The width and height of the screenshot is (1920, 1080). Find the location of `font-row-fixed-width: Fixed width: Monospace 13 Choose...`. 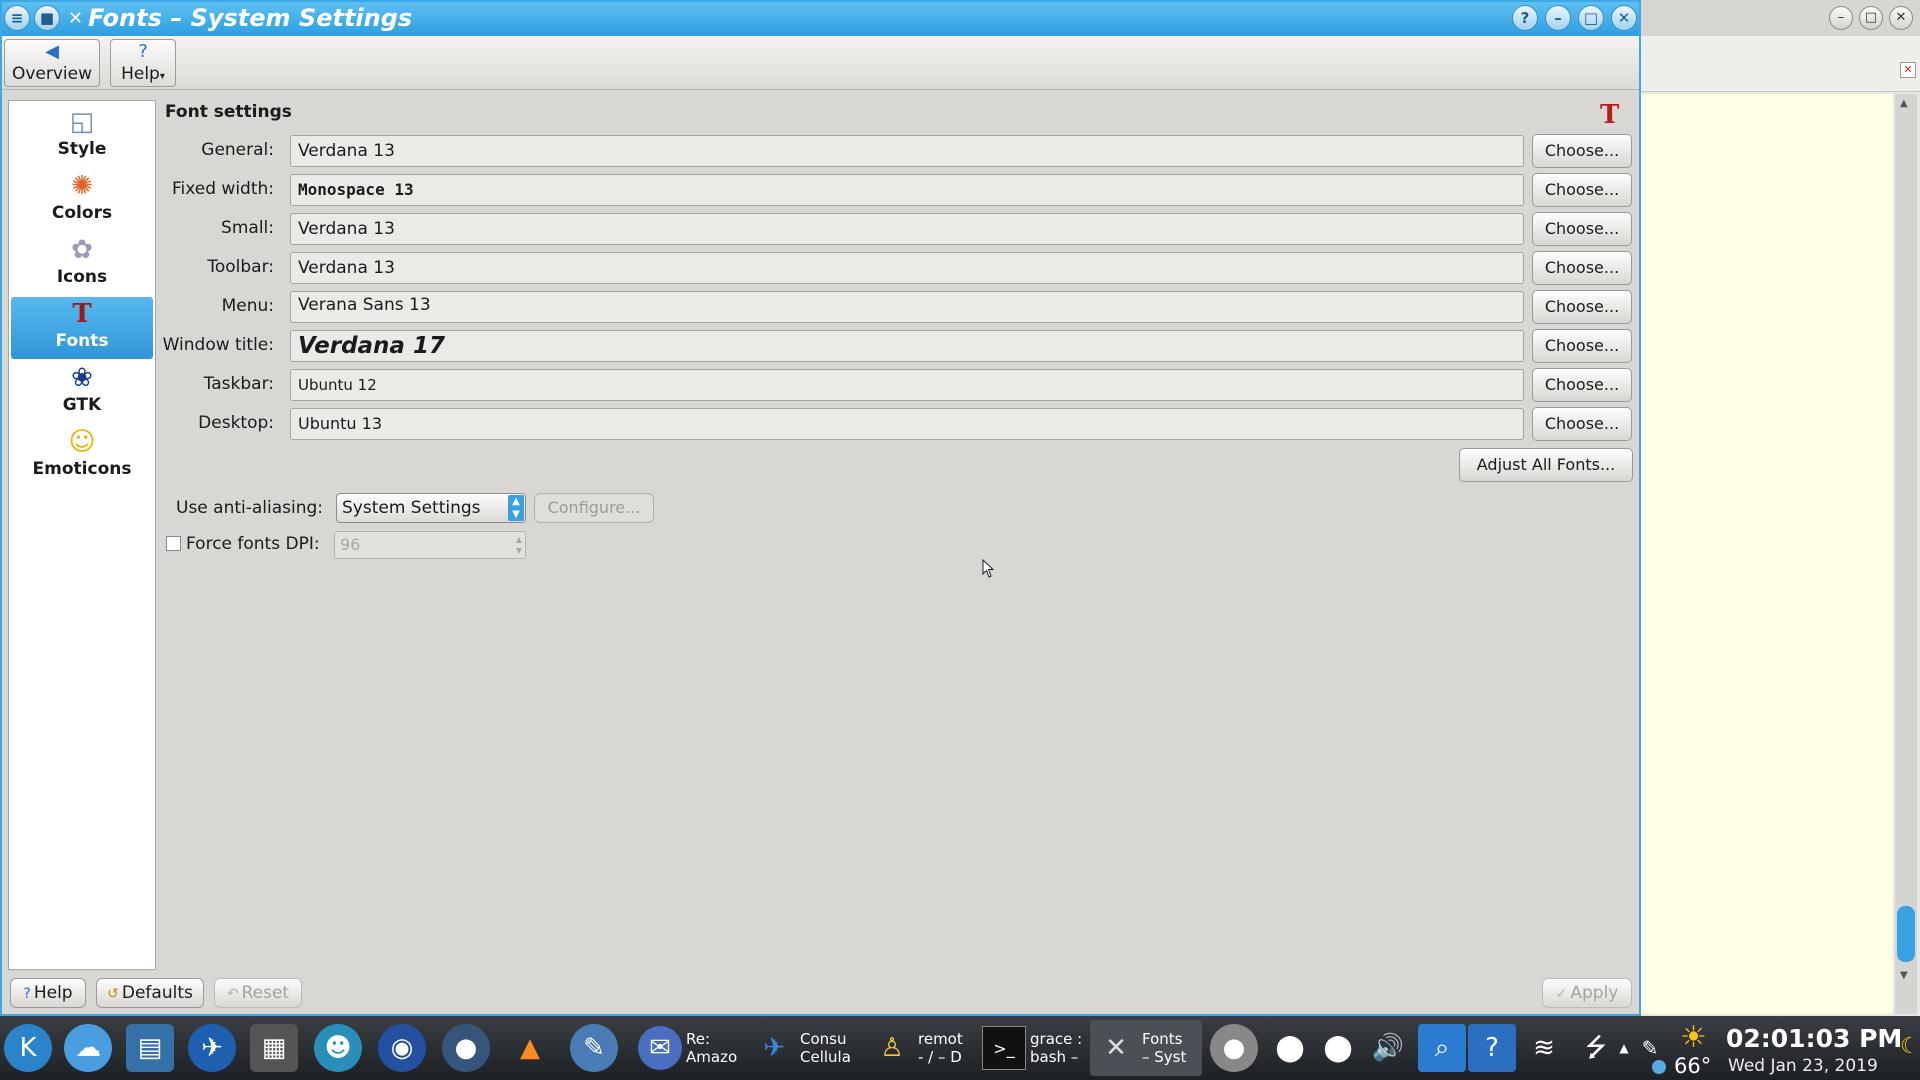

font-row-fixed-width: Fixed width: Monospace 13 Choose... is located at coordinates (900, 190).